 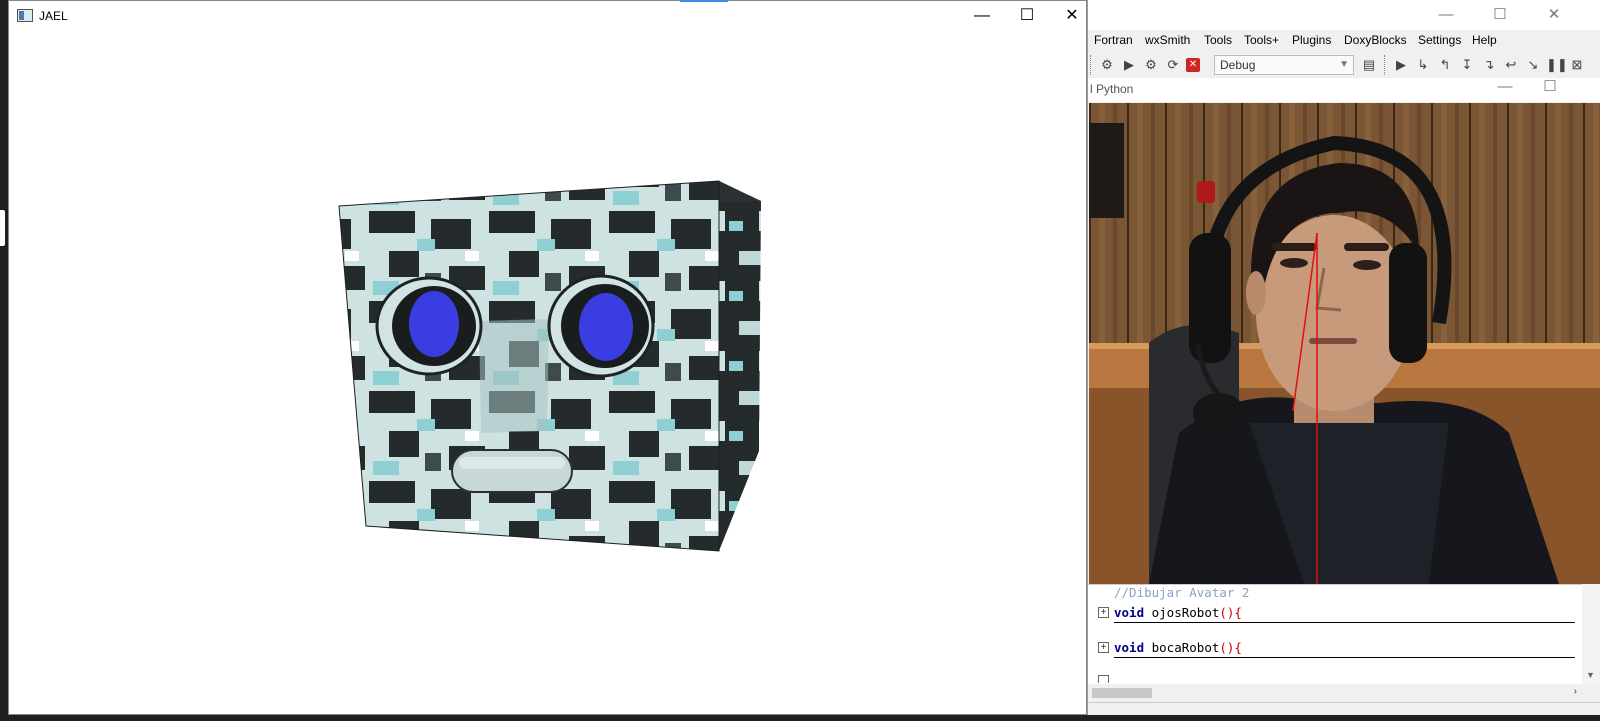 What do you see at coordinates (547, 16) in the screenshot?
I see `title-bar: JAEL — ☐ ✕` at bounding box center [547, 16].